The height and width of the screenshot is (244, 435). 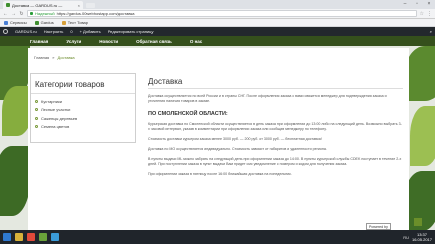 I want to click on close-tab-icon: ×, so click(x=79, y=5).